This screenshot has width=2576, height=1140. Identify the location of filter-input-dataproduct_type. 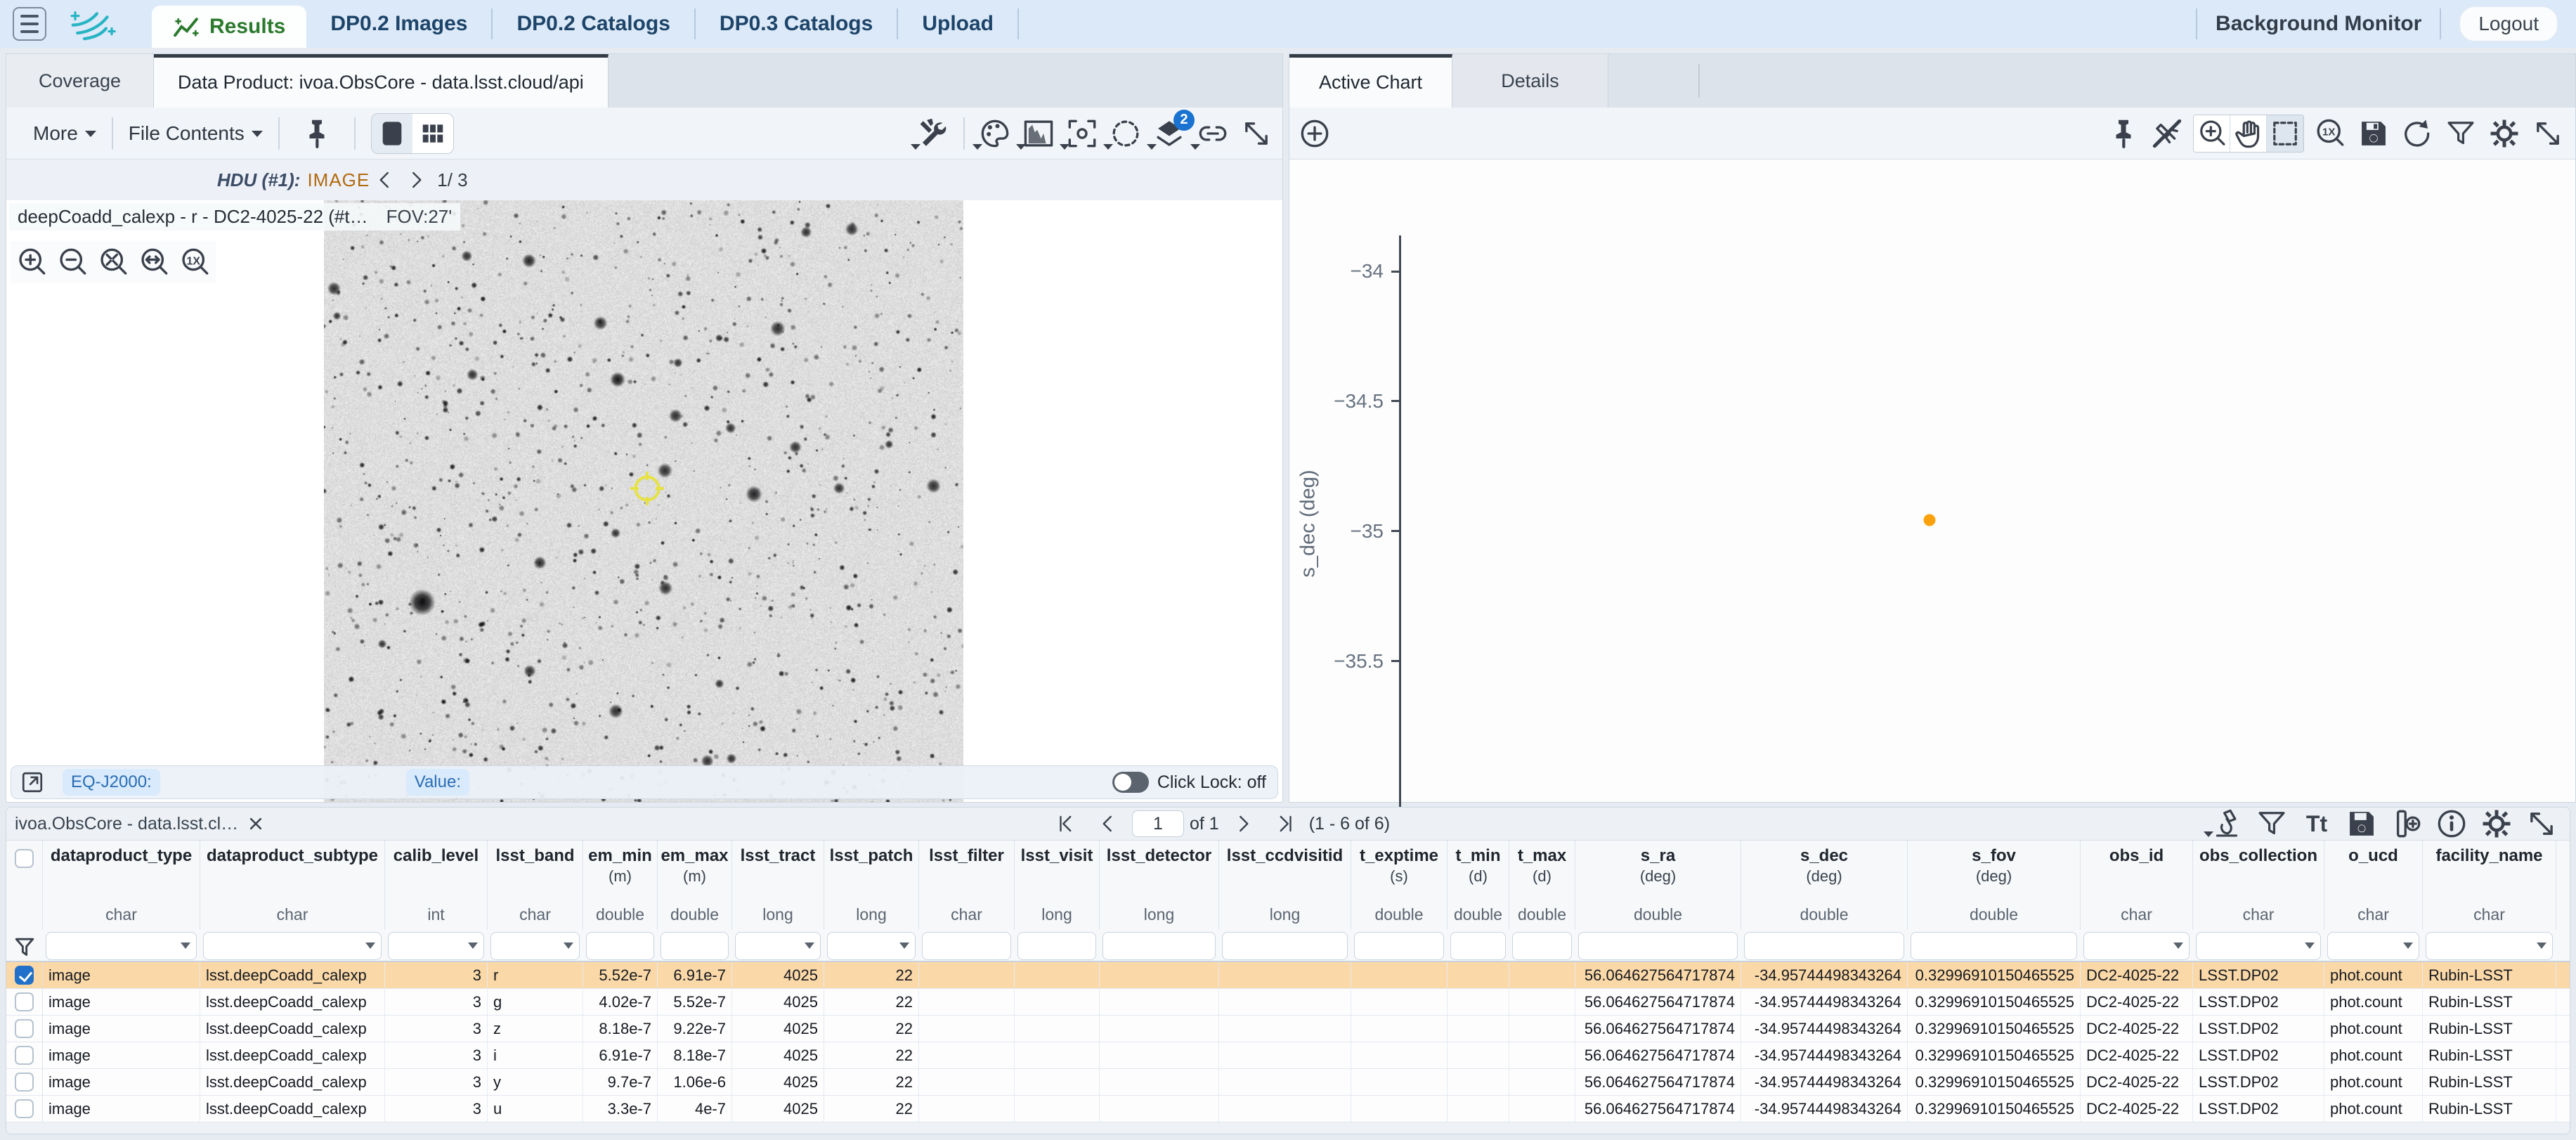
(121, 946).